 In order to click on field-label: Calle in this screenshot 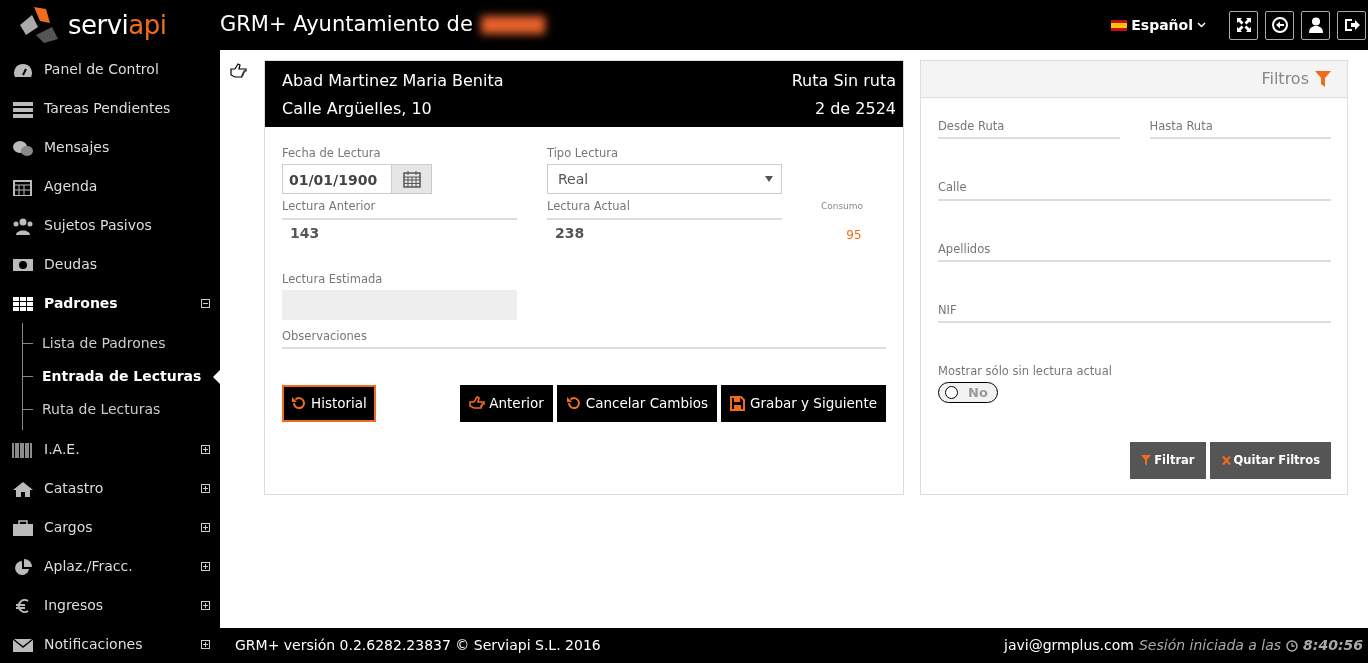, I will do `click(953, 188)`.